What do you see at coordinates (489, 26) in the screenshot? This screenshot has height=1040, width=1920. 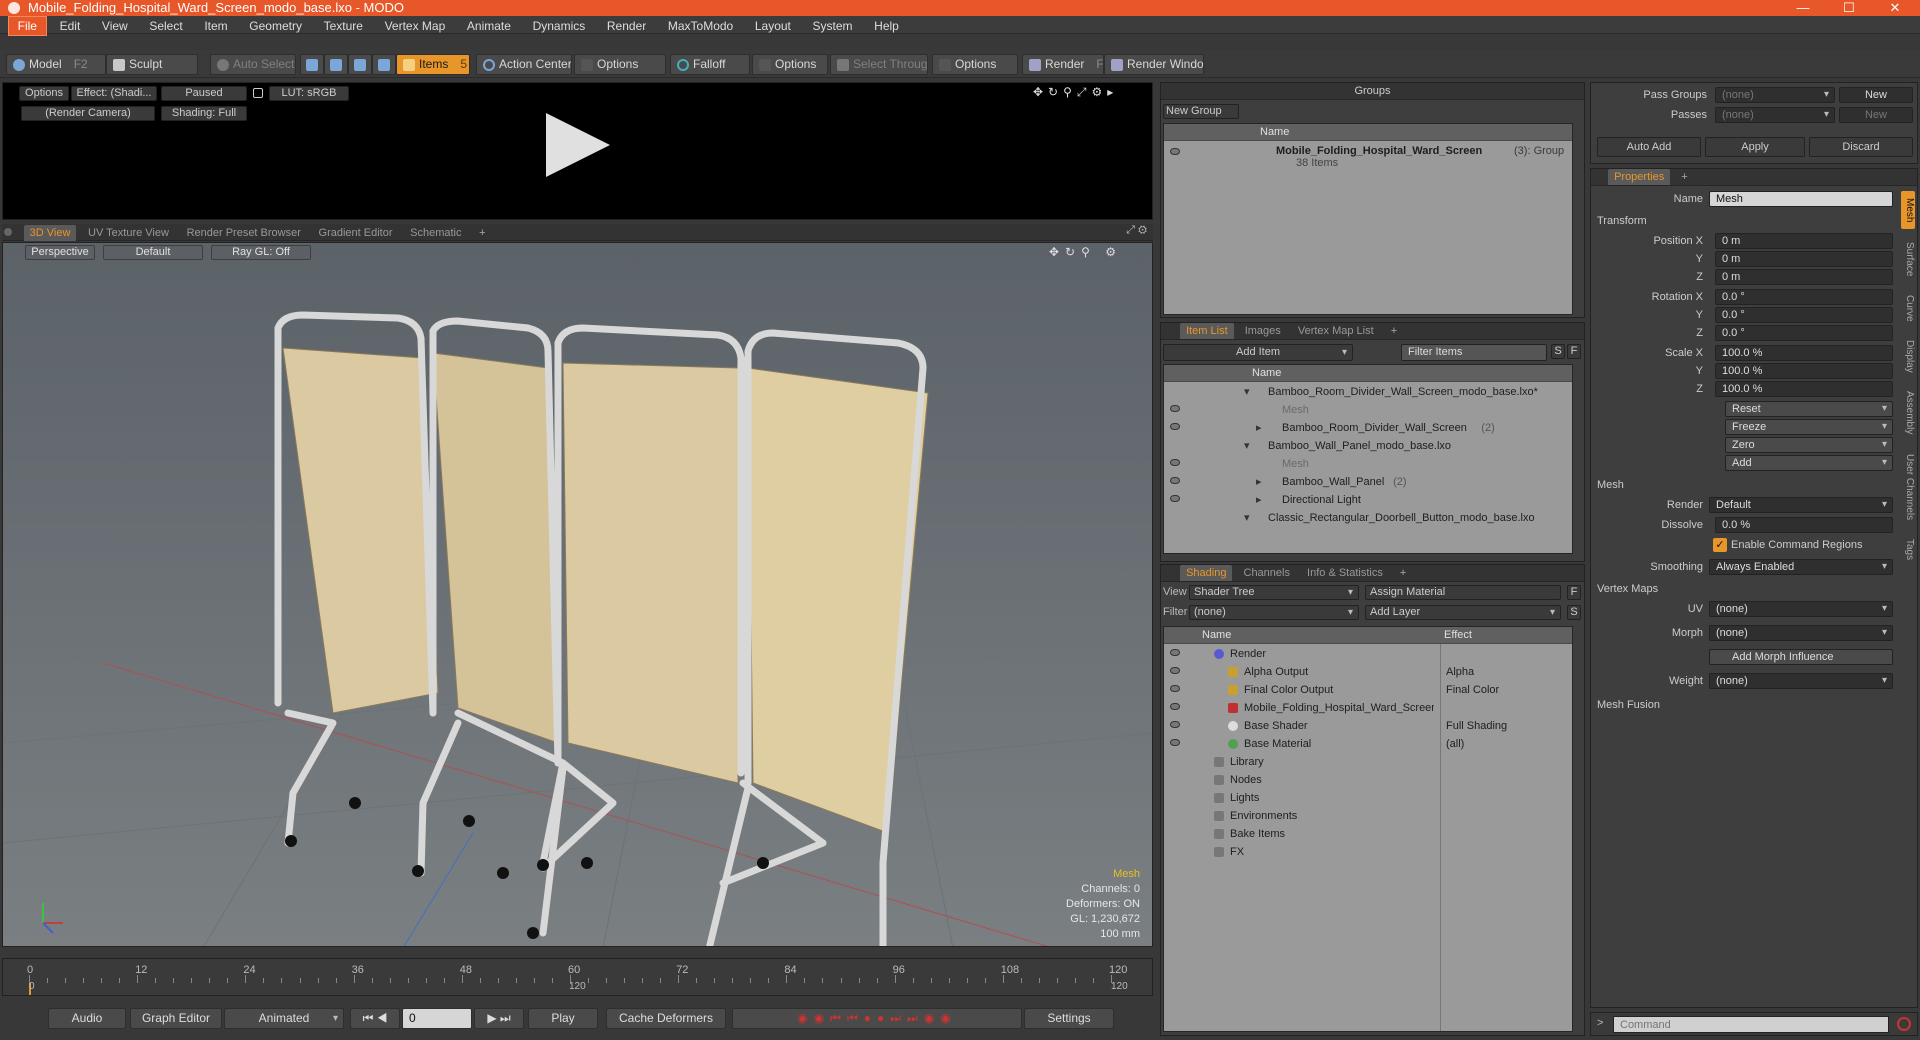 I see `menu-animate: Animate` at bounding box center [489, 26].